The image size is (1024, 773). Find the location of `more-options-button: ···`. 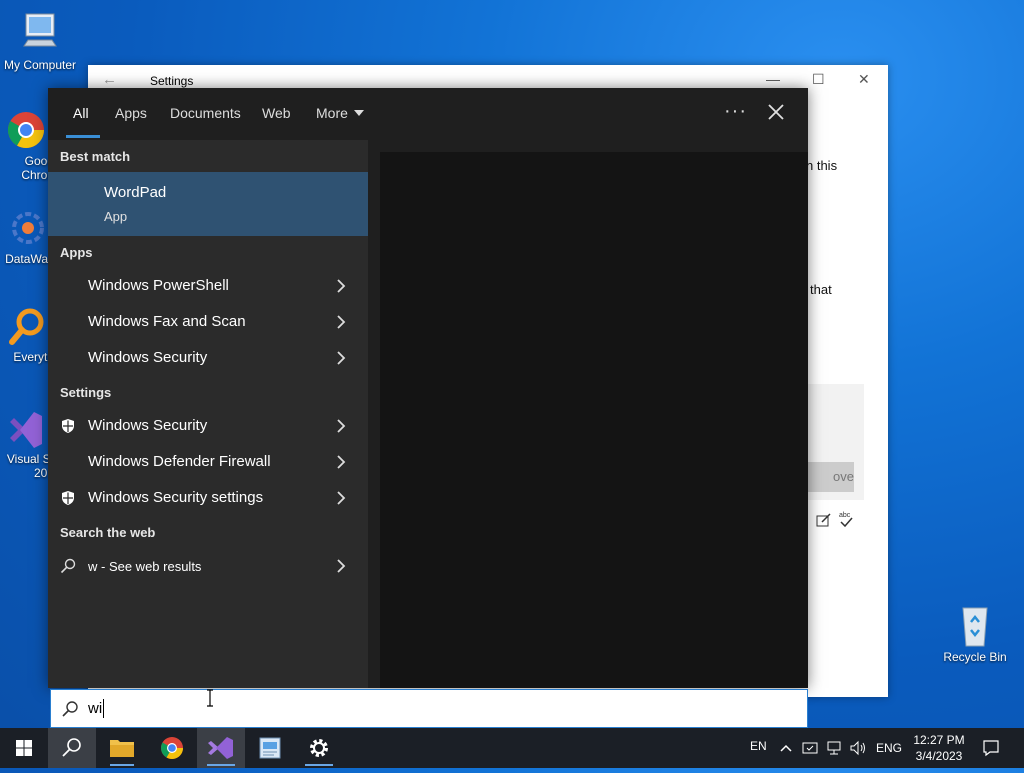

more-options-button: ··· is located at coordinates (735, 111).